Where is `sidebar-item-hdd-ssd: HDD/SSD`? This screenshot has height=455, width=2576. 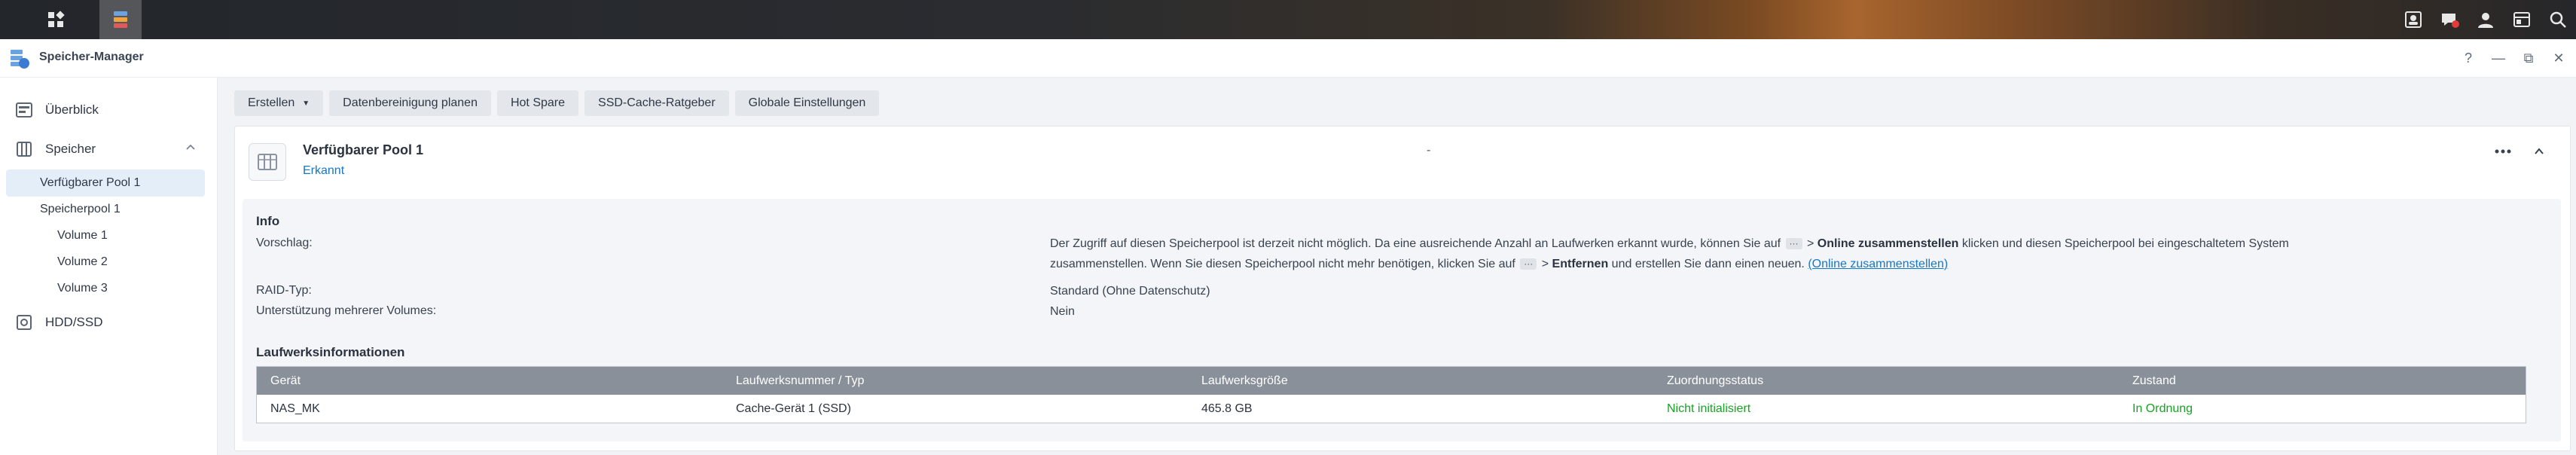
sidebar-item-hdd-ssd: HDD/SSD is located at coordinates (106, 322).